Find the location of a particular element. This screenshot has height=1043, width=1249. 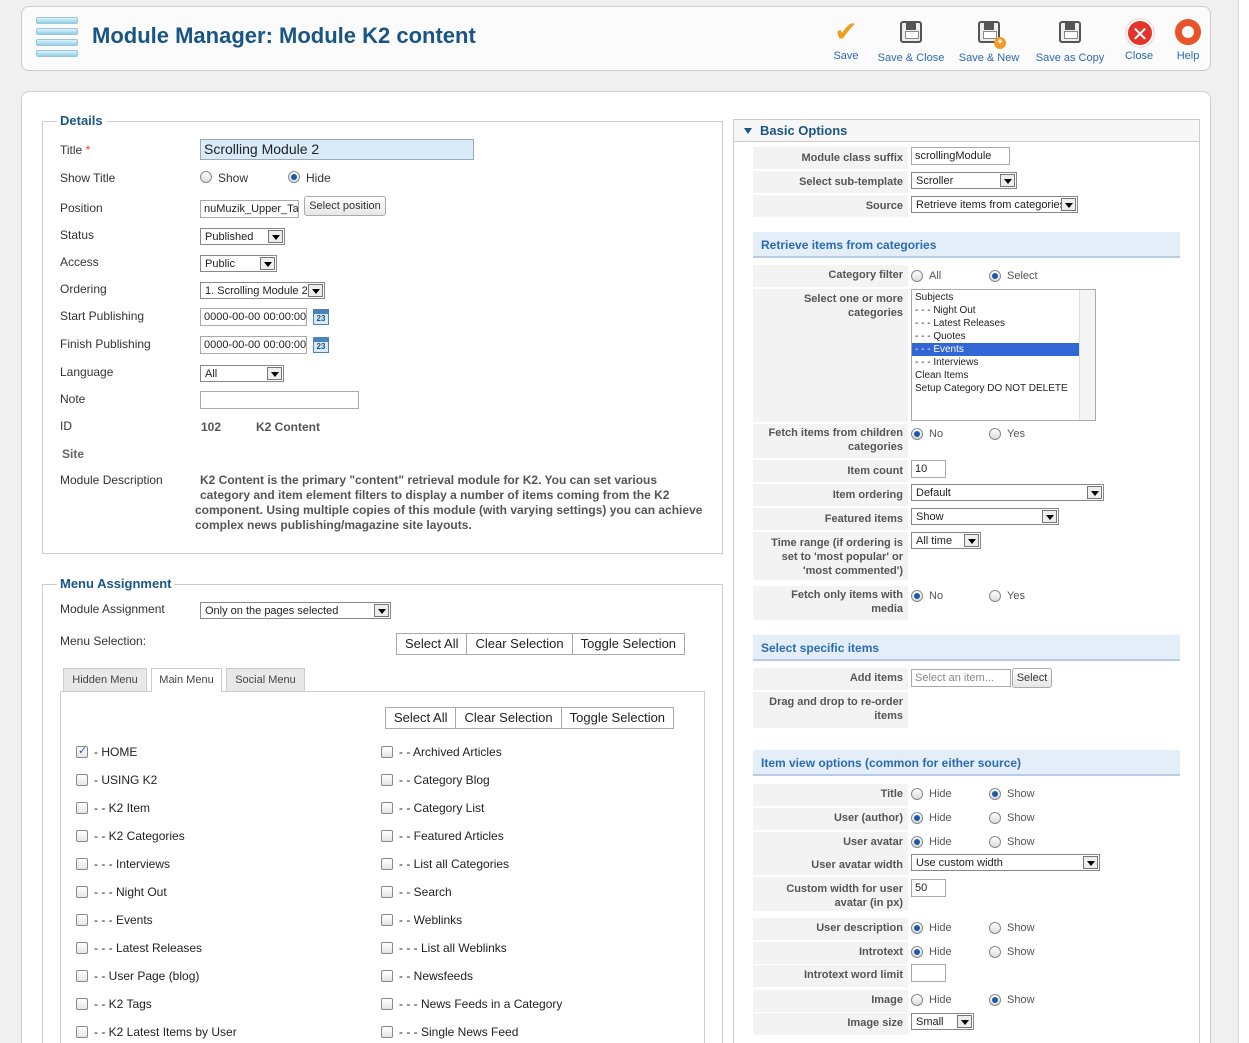

featured-items-select: Show is located at coordinates (985, 516).